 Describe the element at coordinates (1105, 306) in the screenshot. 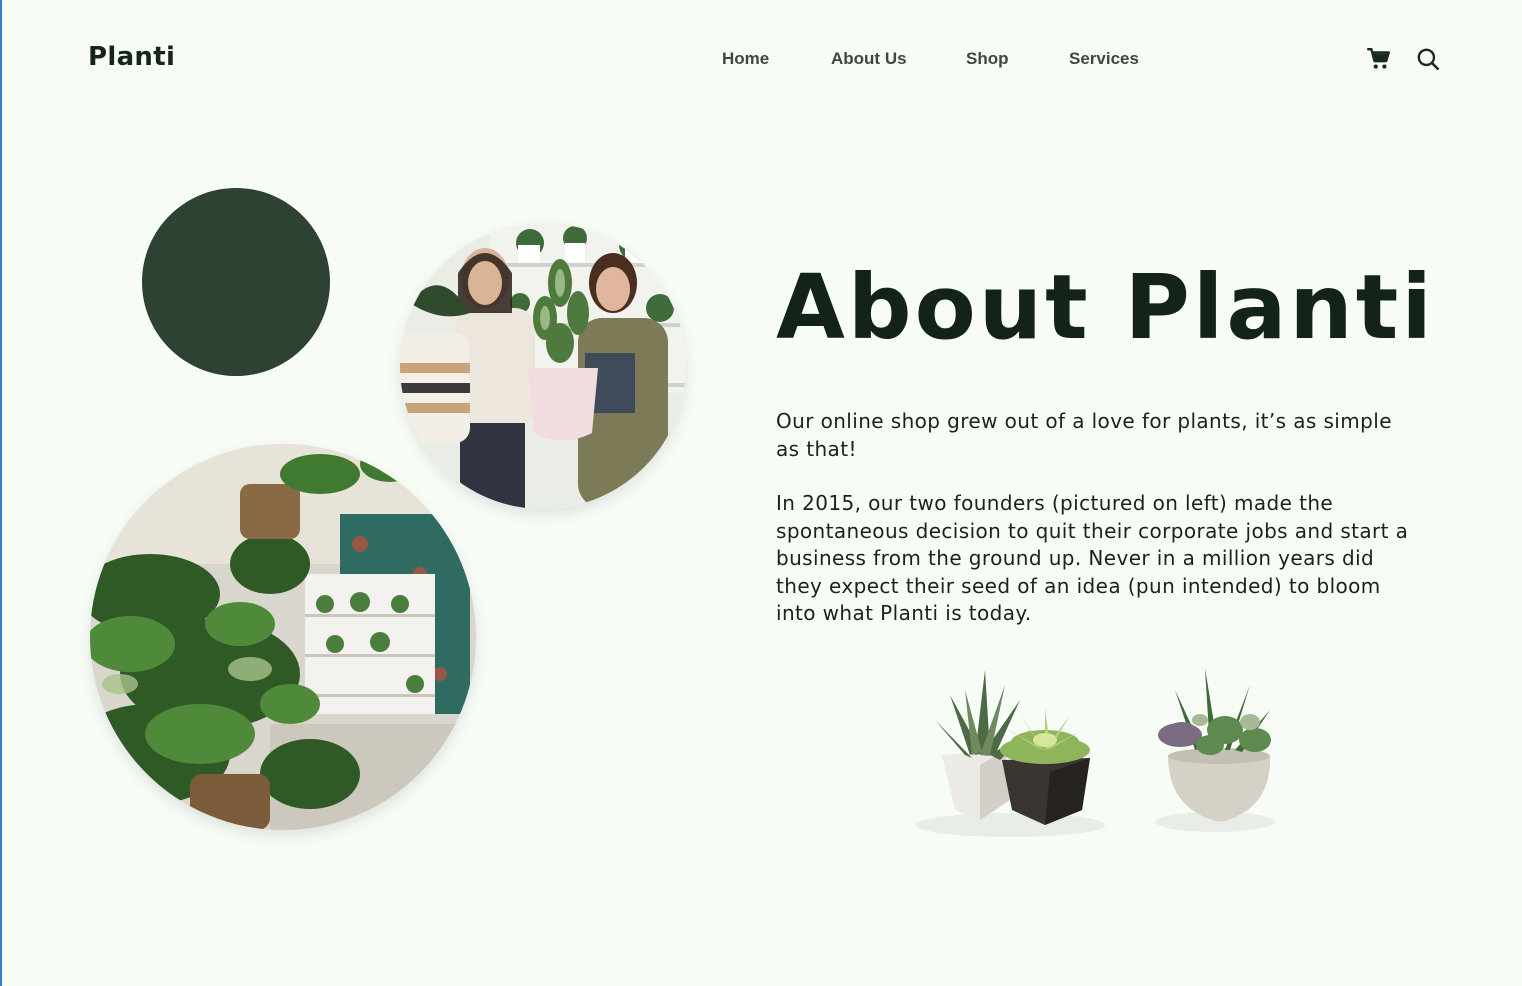

I see `page-title: About Planti` at that location.